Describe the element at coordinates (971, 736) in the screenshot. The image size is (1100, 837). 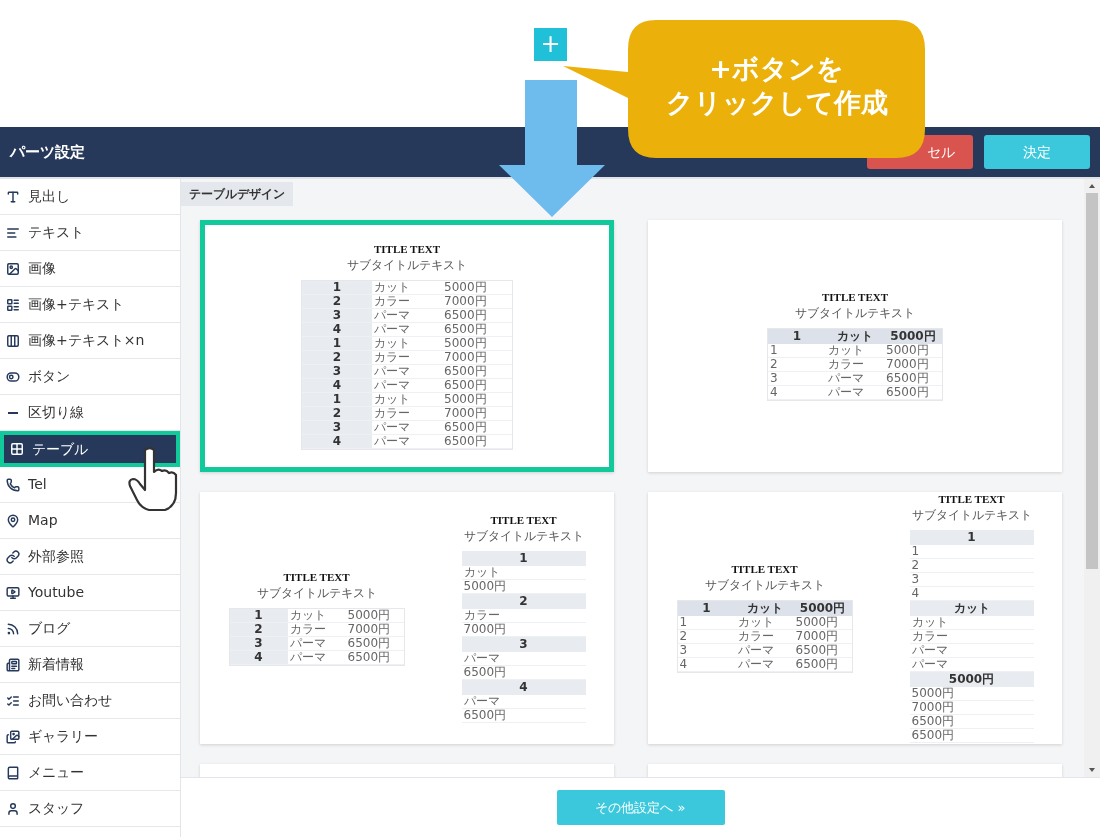
I see `table-cell: 6500円` at that location.